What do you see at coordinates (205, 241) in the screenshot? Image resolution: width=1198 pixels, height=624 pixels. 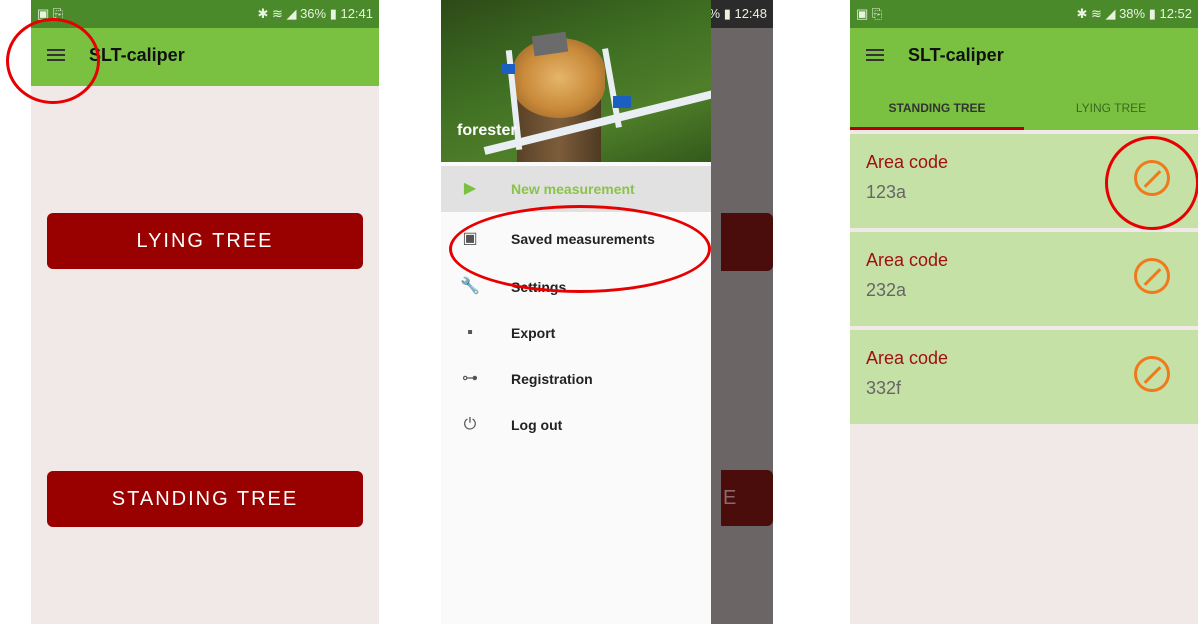 I see `lying-tree-button: LYING TREE` at bounding box center [205, 241].